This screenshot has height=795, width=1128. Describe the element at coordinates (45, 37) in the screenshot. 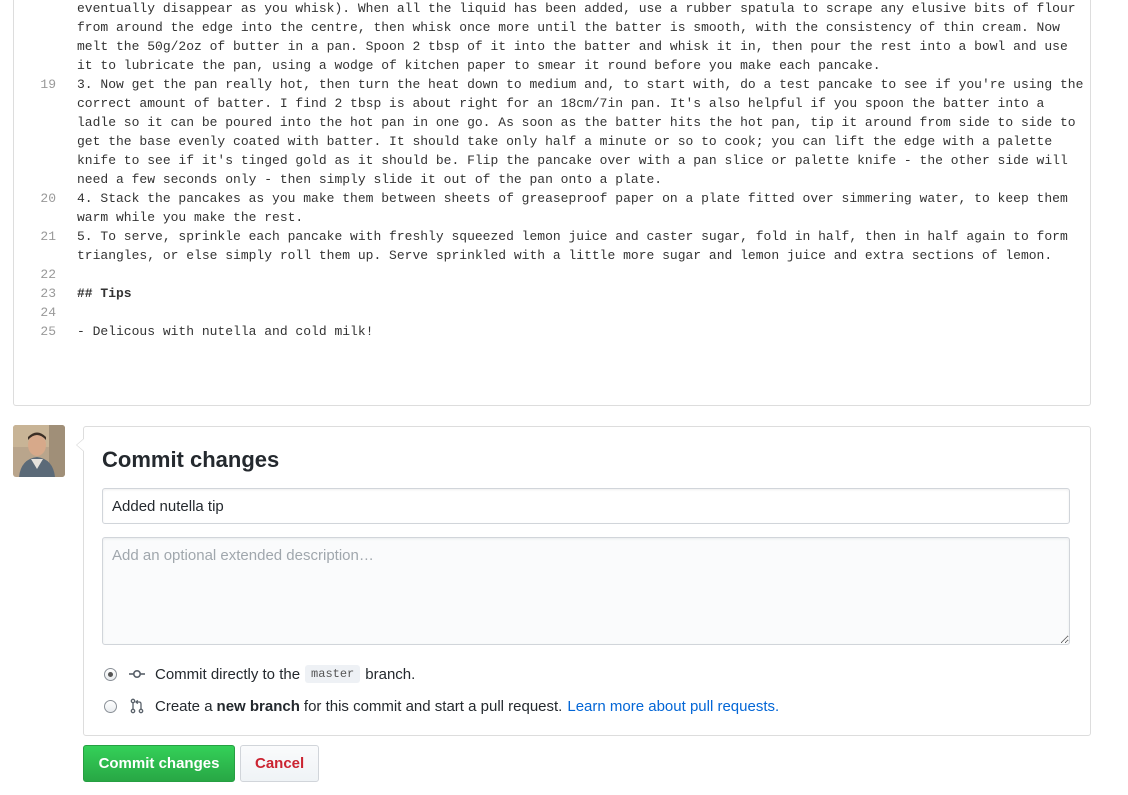

I see `line-number: 18` at that location.